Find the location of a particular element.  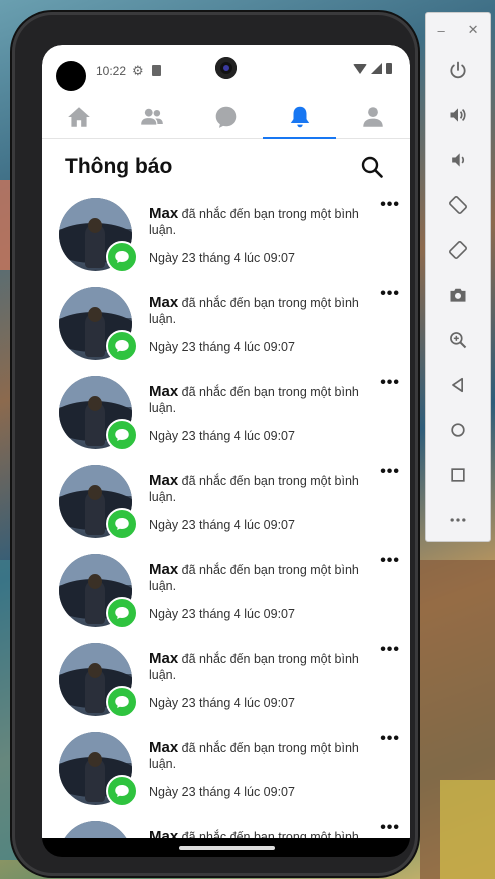

rotate-right-button is located at coordinates (458, 249).